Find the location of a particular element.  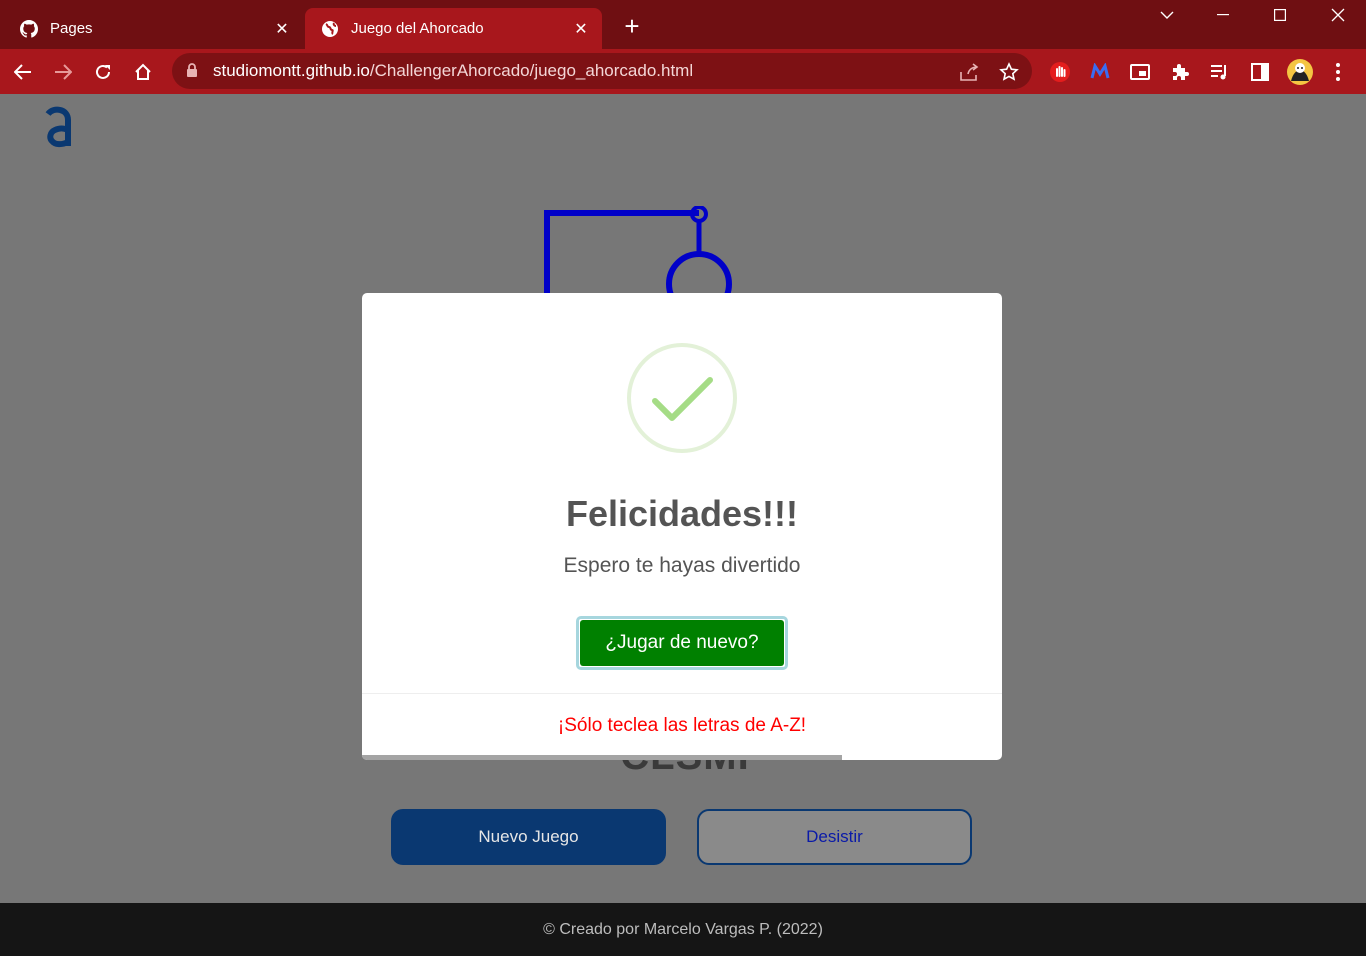

extensions-puzzle-icon is located at coordinates (1180, 72).